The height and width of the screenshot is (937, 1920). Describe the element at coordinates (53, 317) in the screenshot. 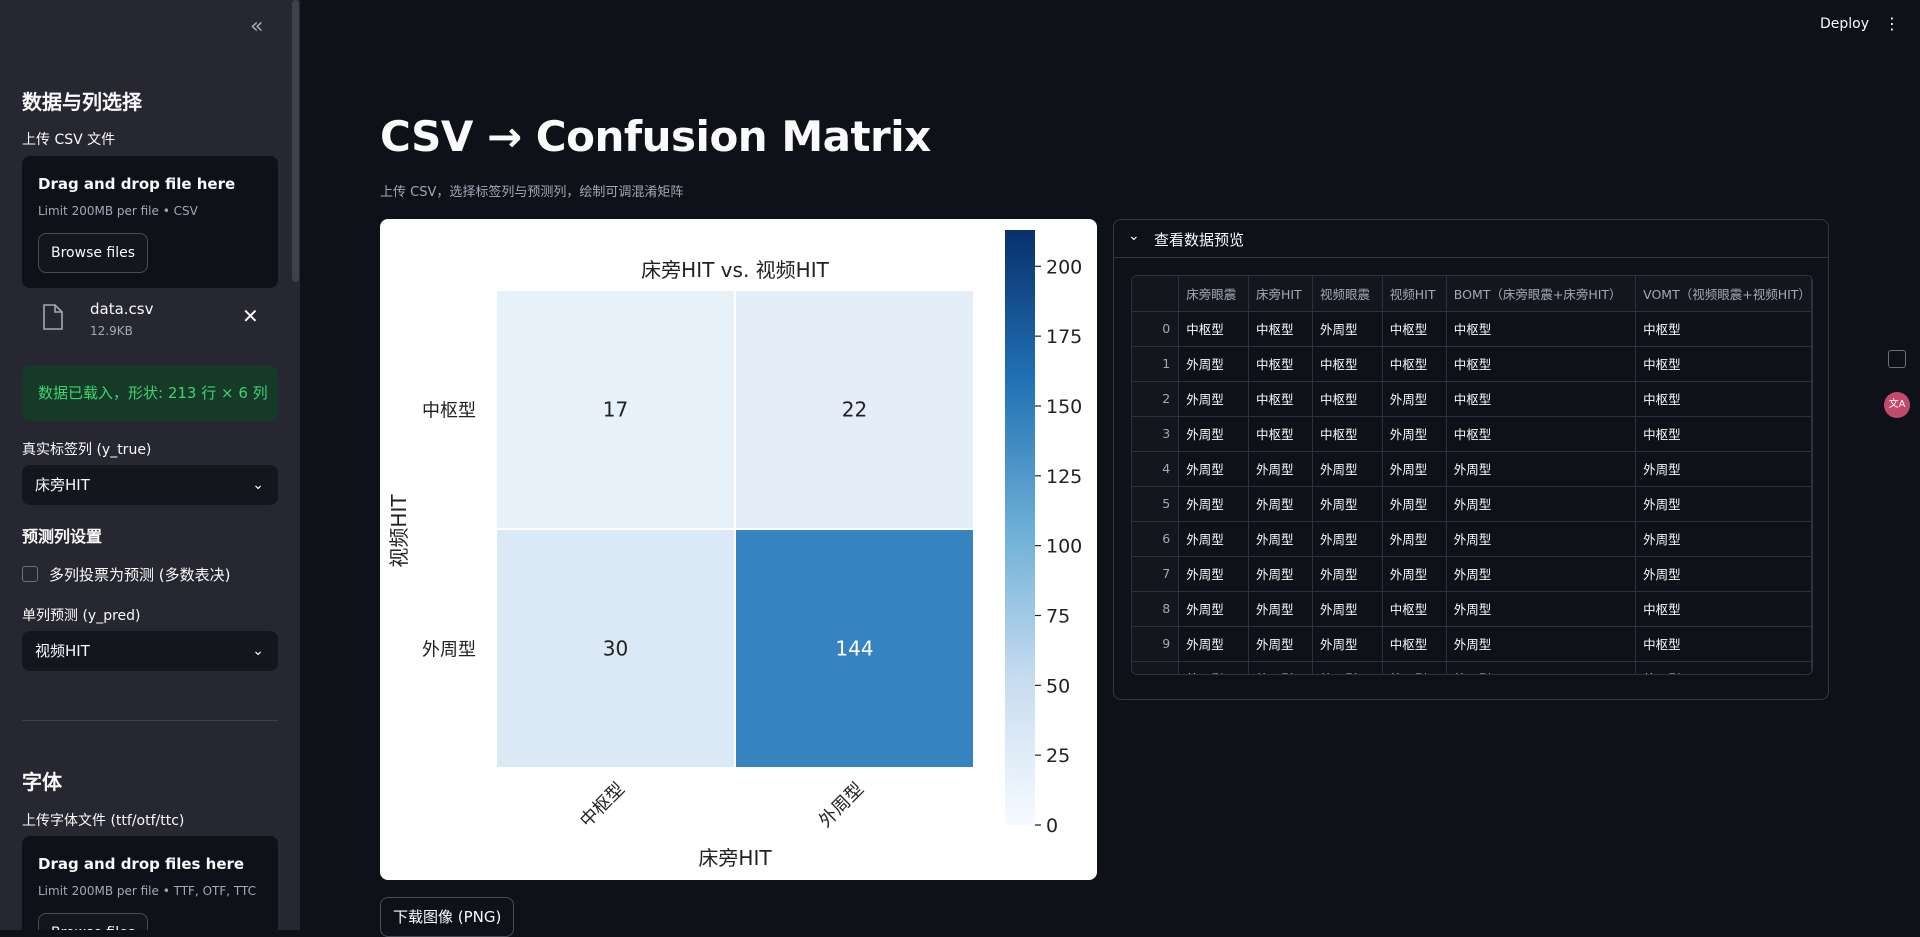

I see `file-icon` at that location.